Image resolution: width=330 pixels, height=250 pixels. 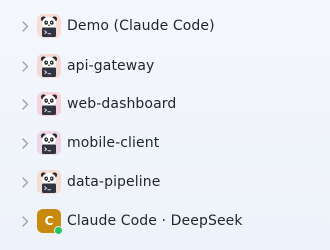 I want to click on session-item-mobile-client: mobile-client, so click(x=165, y=143).